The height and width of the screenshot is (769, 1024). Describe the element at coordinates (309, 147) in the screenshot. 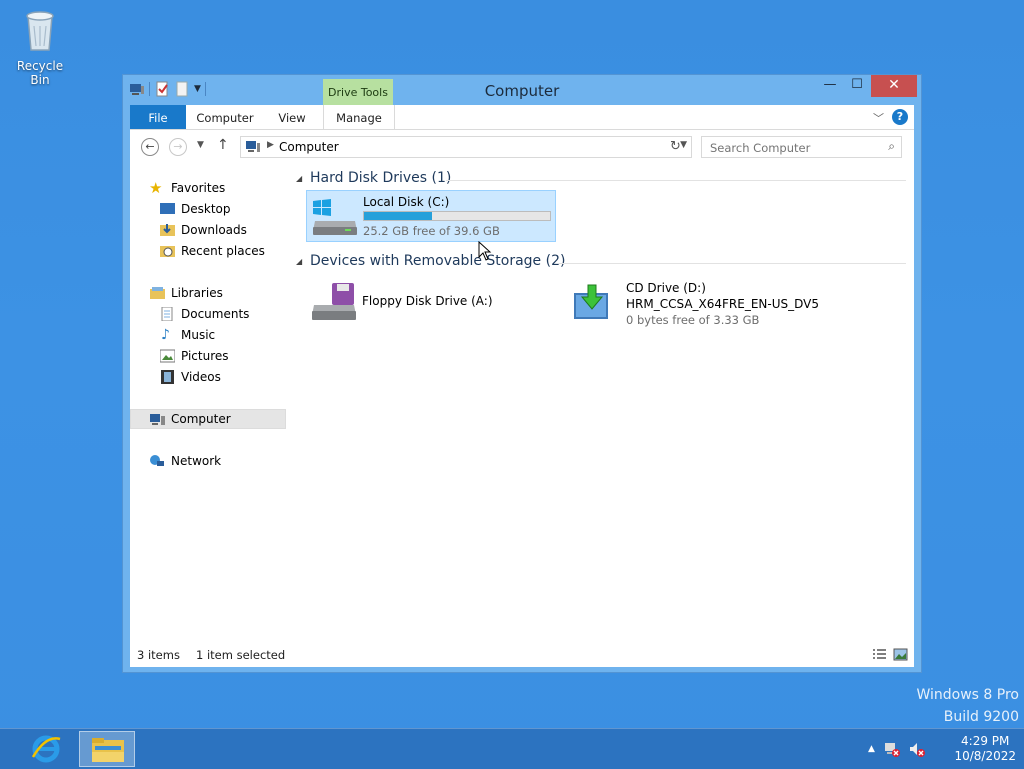

I see `breadcrumb-computer: Computer` at that location.